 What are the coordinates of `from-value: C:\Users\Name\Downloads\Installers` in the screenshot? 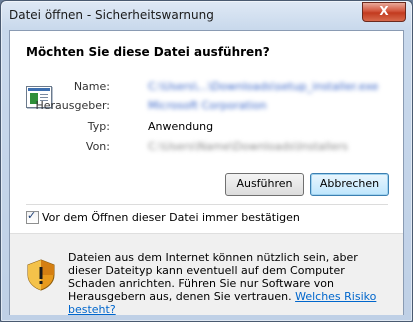 It's located at (248, 146).